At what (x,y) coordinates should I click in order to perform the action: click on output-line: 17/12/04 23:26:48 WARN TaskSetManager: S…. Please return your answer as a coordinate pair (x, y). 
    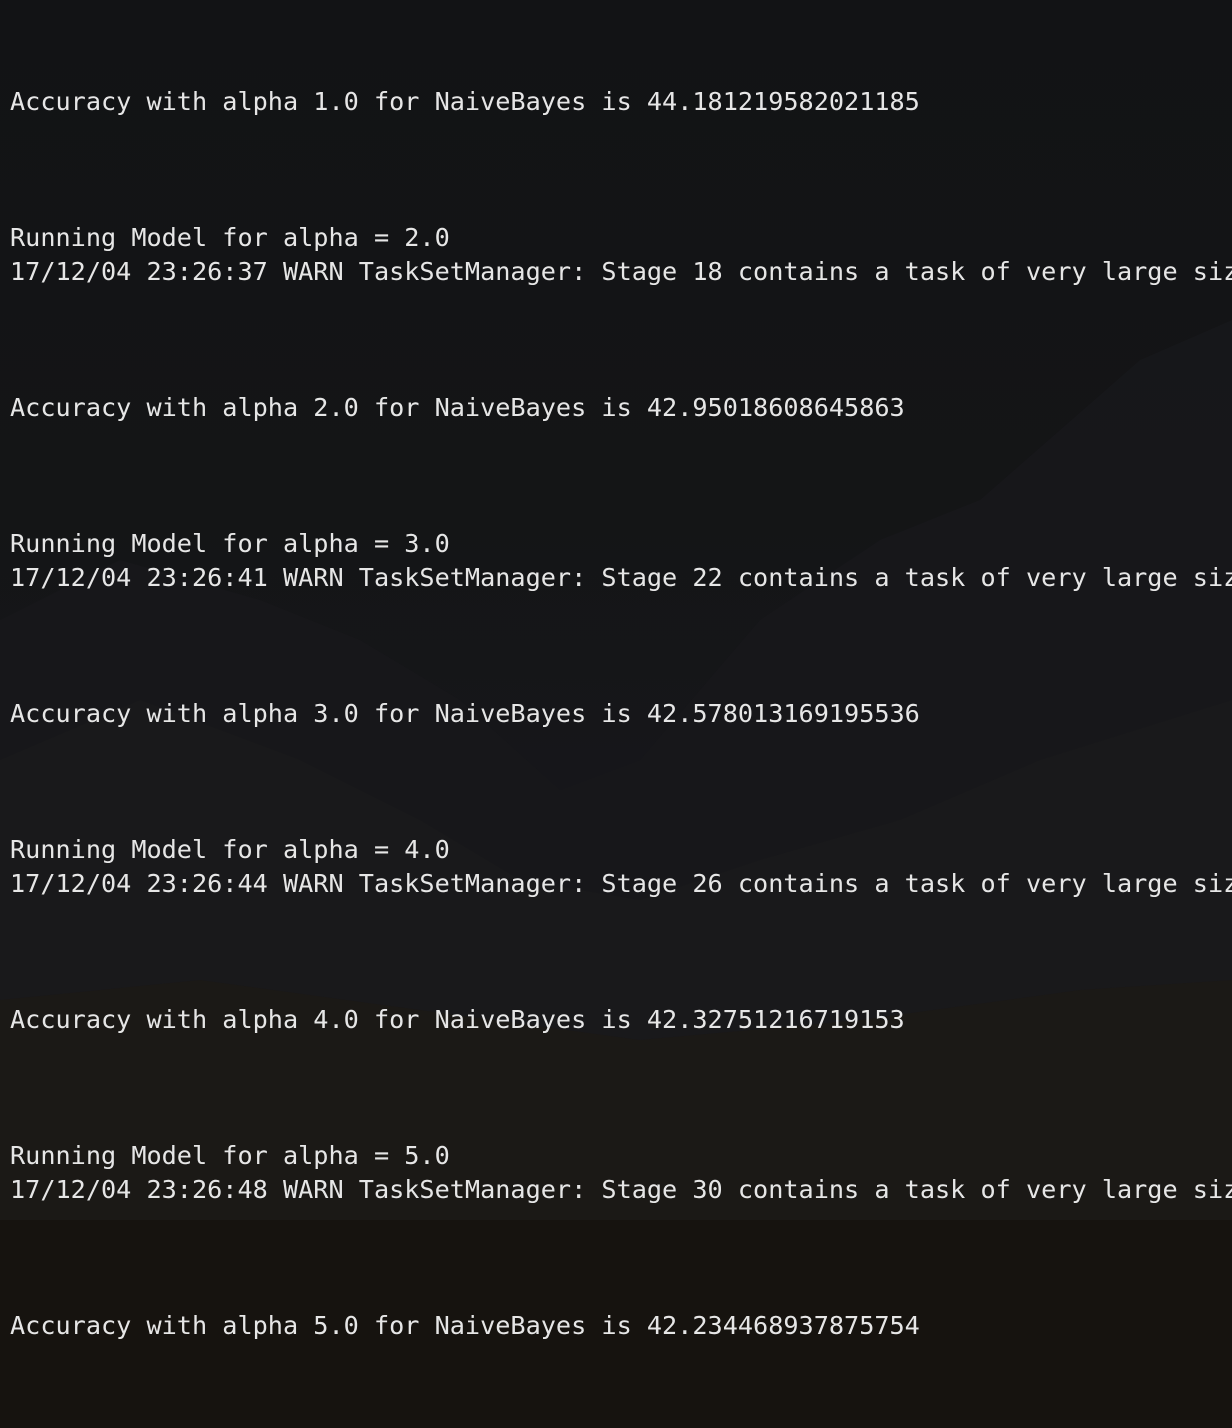
    Looking at the image, I should click on (621, 1189).